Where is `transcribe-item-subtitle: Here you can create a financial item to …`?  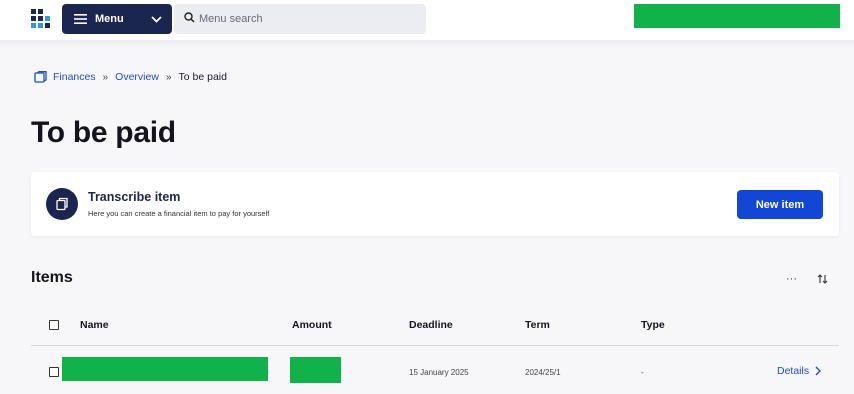 transcribe-item-subtitle: Here you can create a financial item to … is located at coordinates (179, 213).